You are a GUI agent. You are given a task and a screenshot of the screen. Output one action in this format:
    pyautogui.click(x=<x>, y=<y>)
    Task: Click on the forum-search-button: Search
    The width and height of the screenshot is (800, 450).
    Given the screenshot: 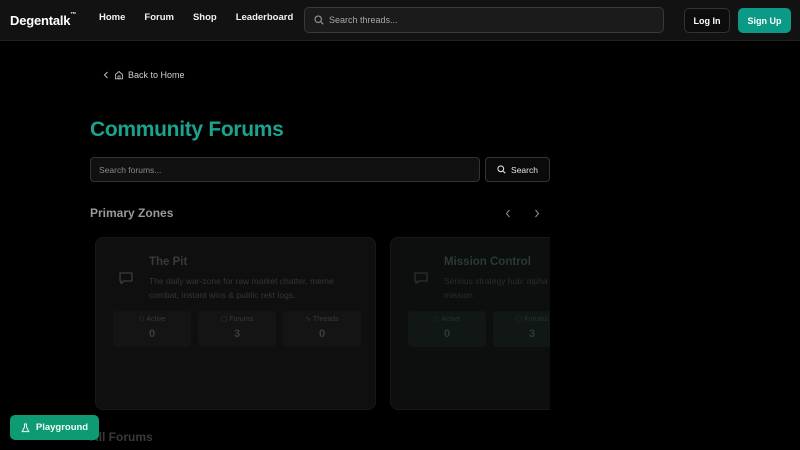 What is the action you would take?
    pyautogui.click(x=517, y=169)
    